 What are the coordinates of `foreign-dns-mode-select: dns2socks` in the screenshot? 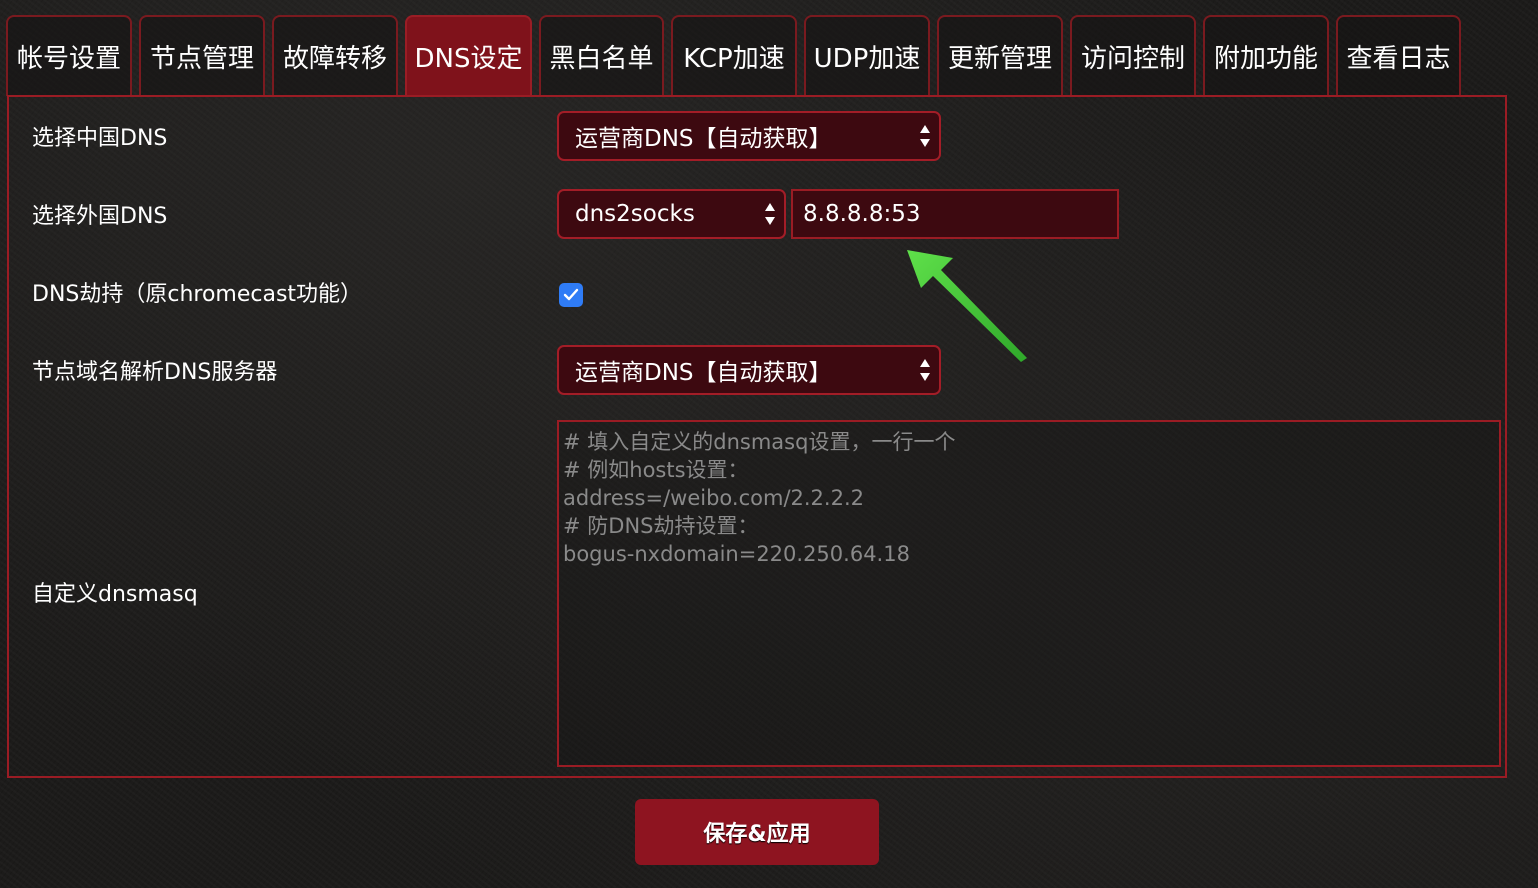 It's located at (671, 214).